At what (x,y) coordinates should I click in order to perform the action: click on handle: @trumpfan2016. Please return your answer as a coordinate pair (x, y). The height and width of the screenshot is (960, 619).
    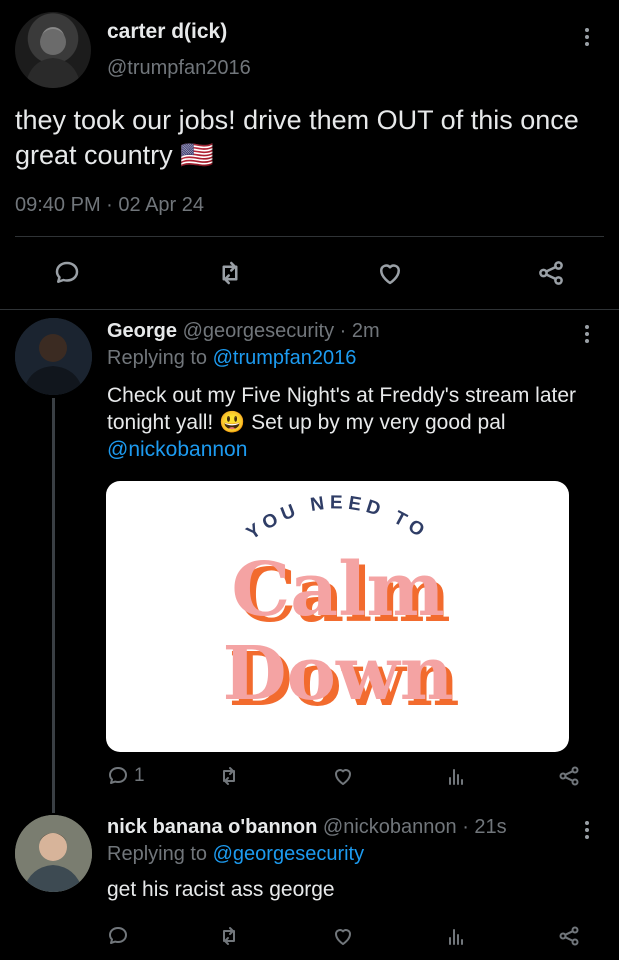
    Looking at the image, I should click on (179, 68).